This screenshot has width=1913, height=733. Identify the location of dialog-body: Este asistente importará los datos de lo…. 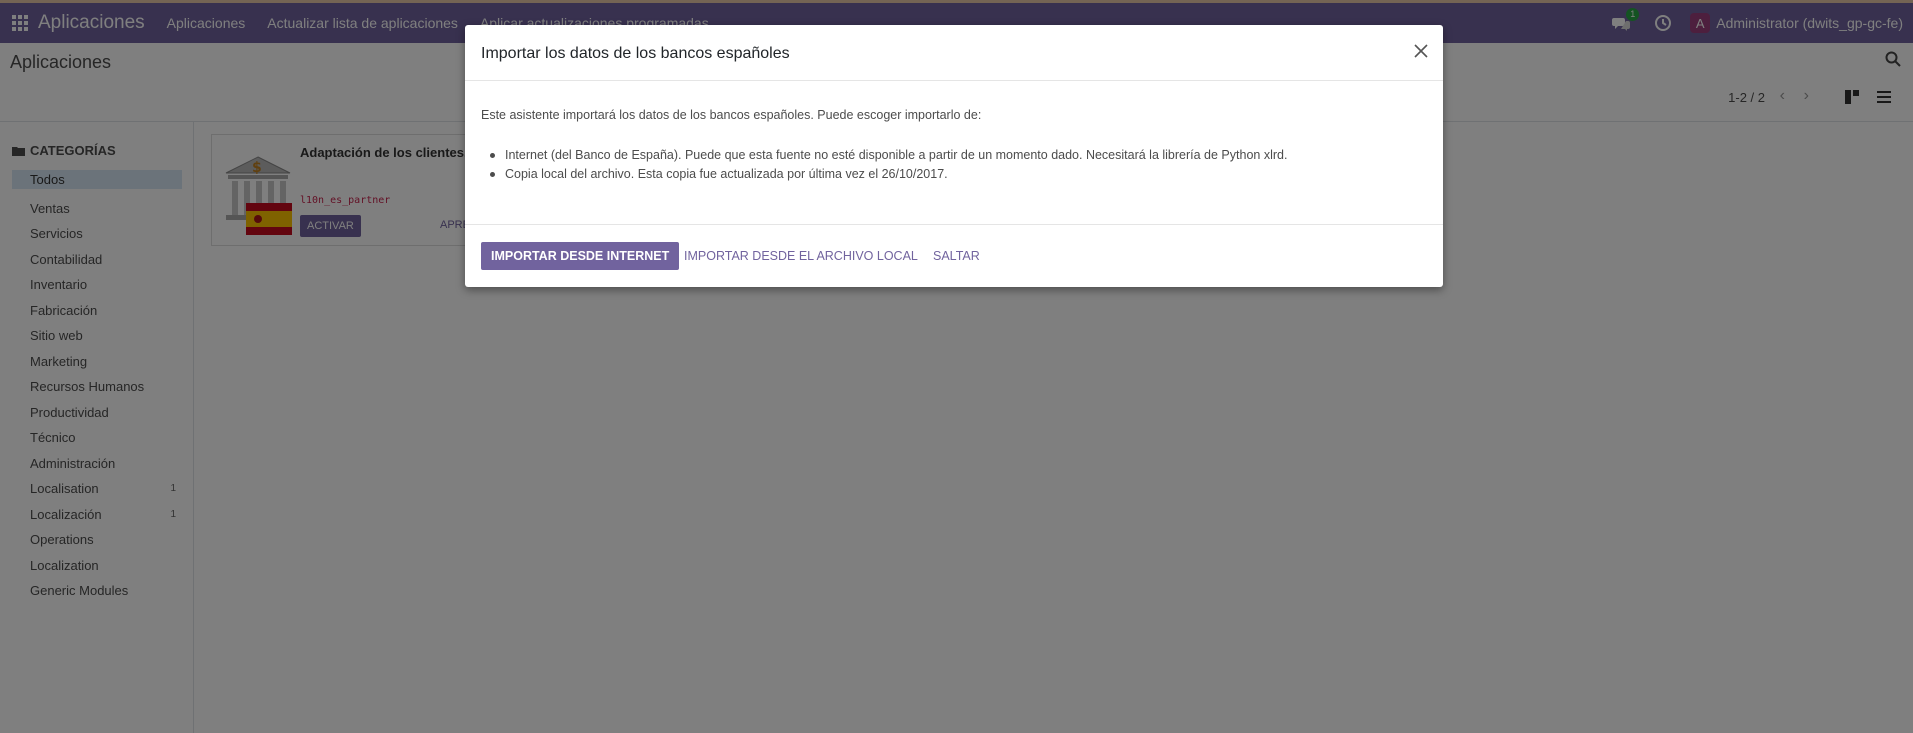
(954, 153).